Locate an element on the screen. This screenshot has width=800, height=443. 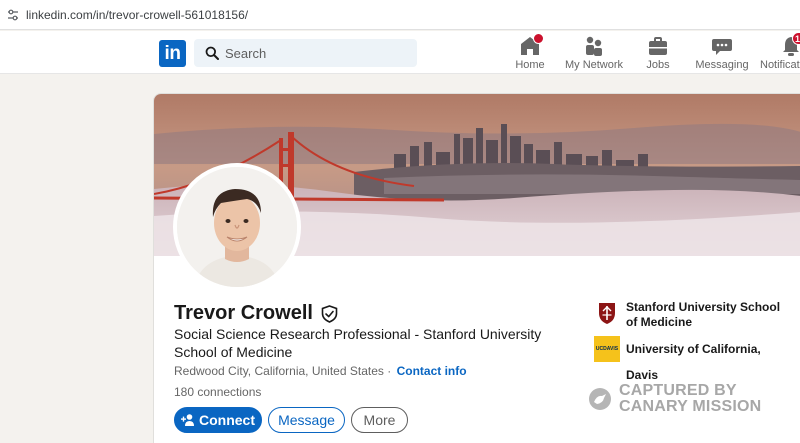
nav-label-jobs: Jobs is located at coordinates (658, 65).